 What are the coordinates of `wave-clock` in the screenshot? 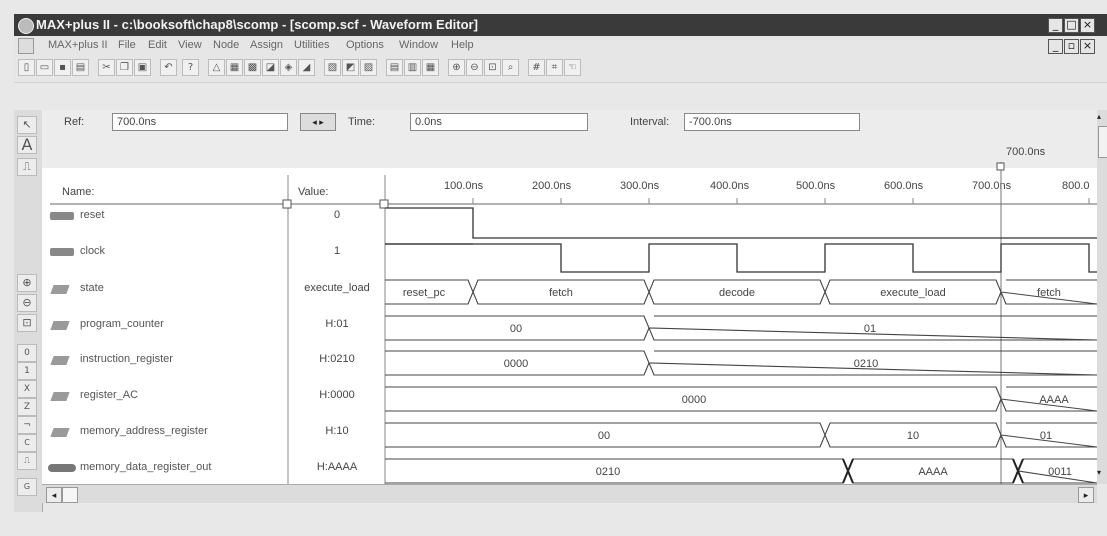 It's located at (741, 258).